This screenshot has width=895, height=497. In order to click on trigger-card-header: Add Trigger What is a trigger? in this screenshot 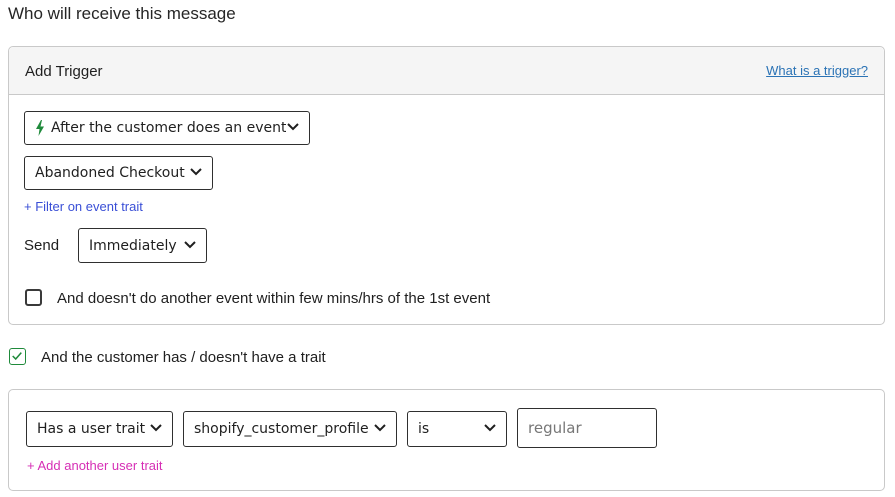, I will do `click(446, 71)`.